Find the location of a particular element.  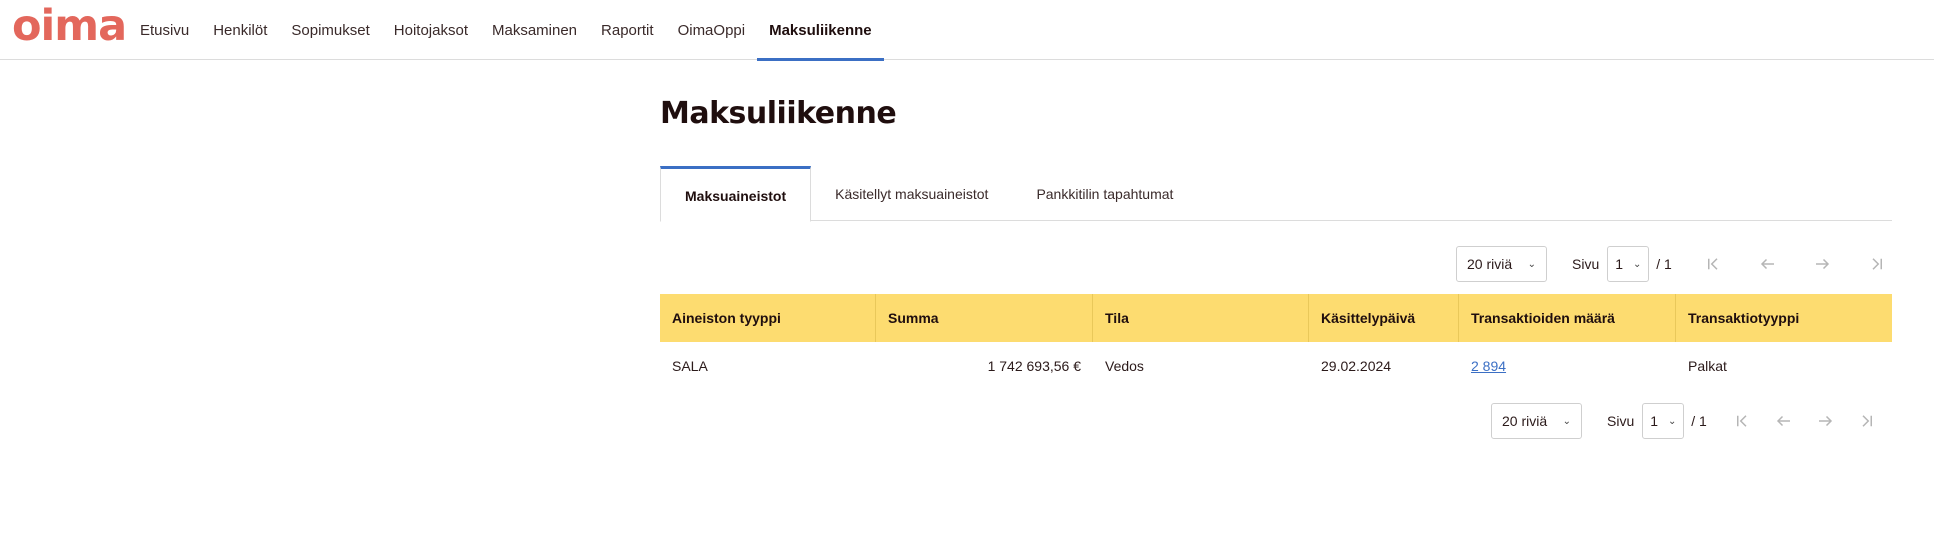

pagination-top: 20 riviä ⌄ Sivu 1 ⌄ / 1 is located at coordinates (1672, 264).